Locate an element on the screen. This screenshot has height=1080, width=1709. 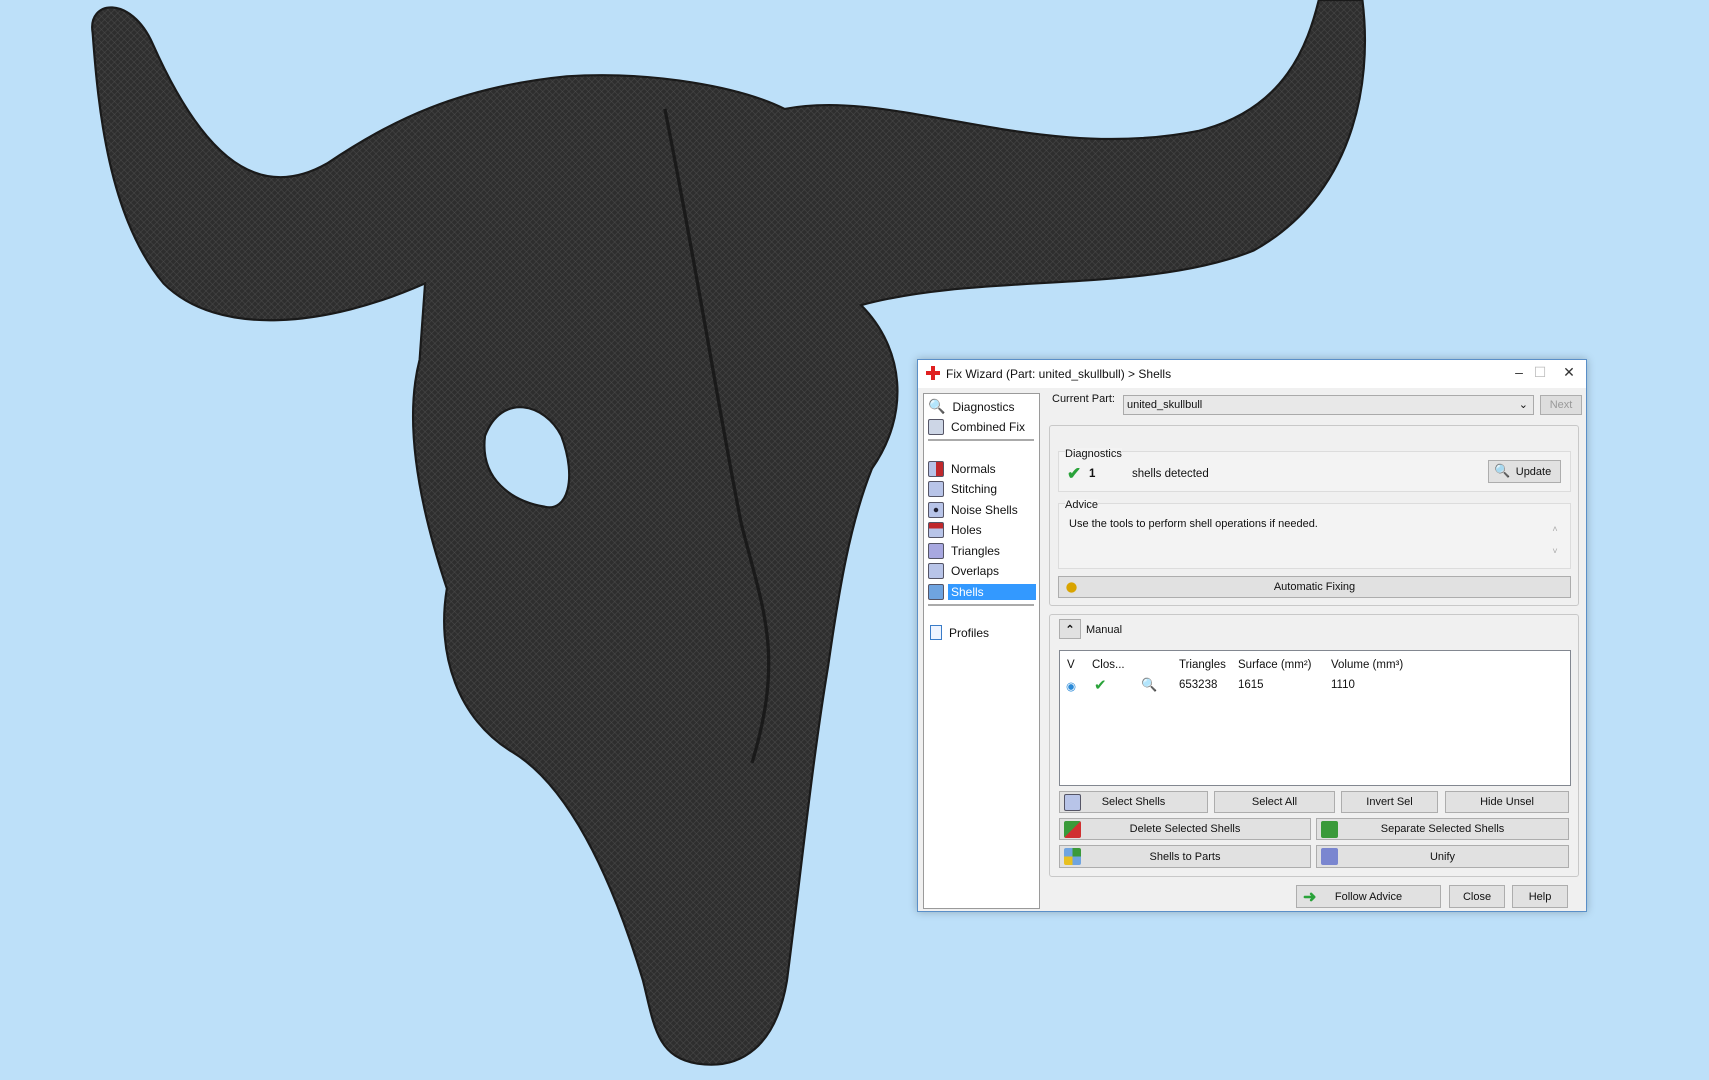
sidebar-item-label: Triangles is located at coordinates (975, 550).